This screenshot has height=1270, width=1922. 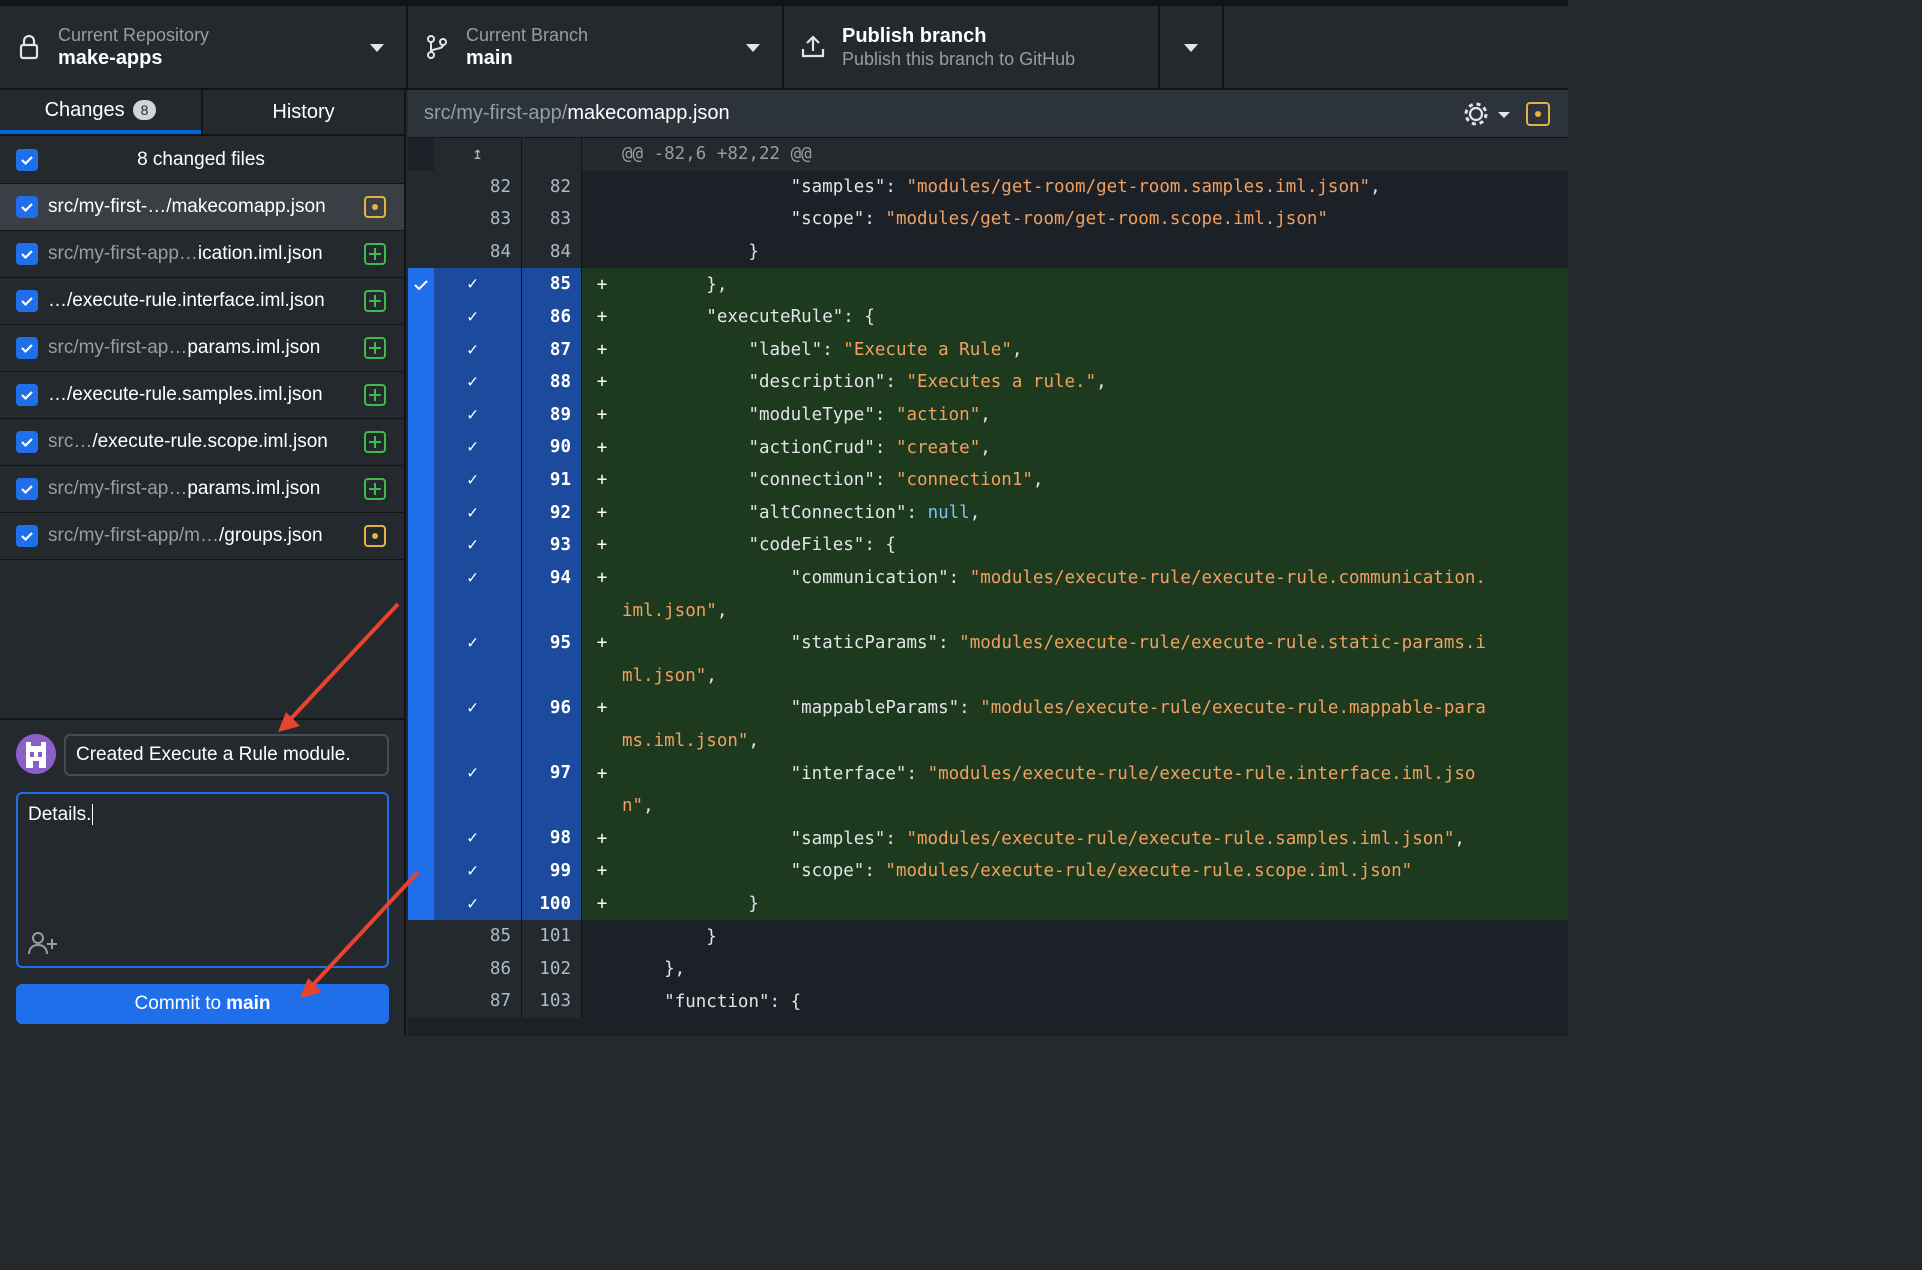 I want to click on new-line-number: 103, so click(x=552, y=1002).